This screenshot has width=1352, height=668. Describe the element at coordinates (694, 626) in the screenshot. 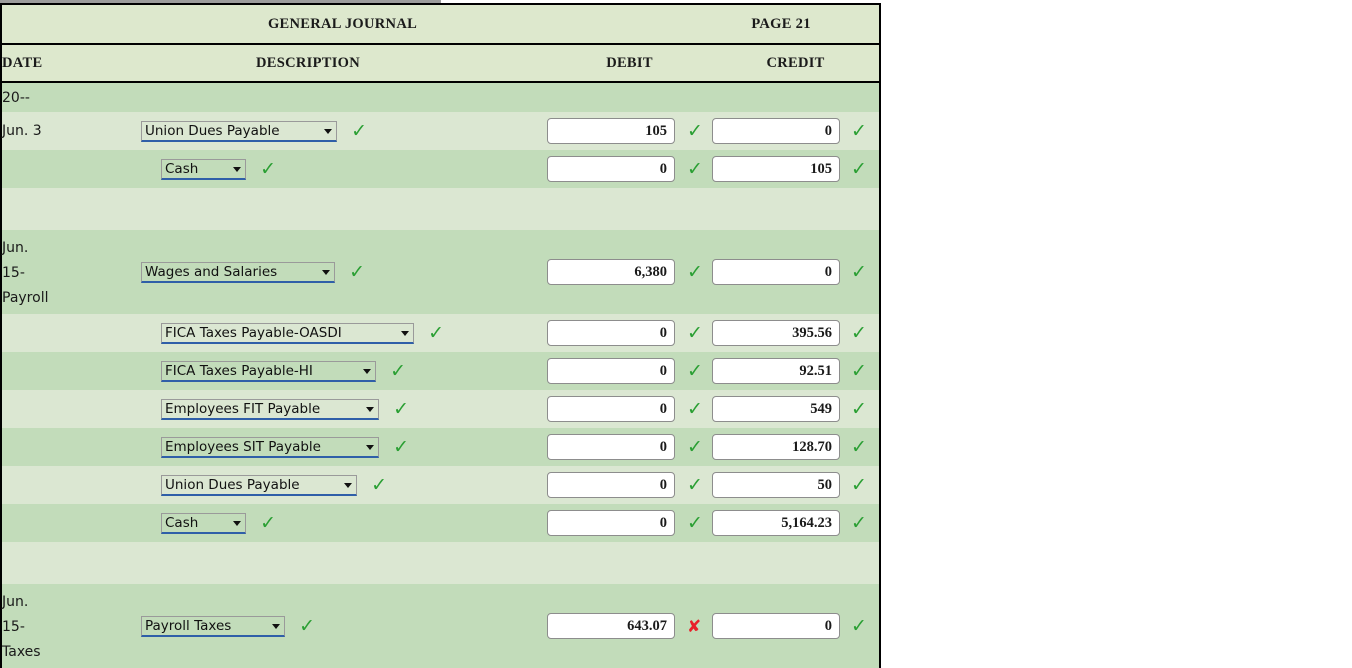

I see `debit-cross-icon: ✘` at that location.